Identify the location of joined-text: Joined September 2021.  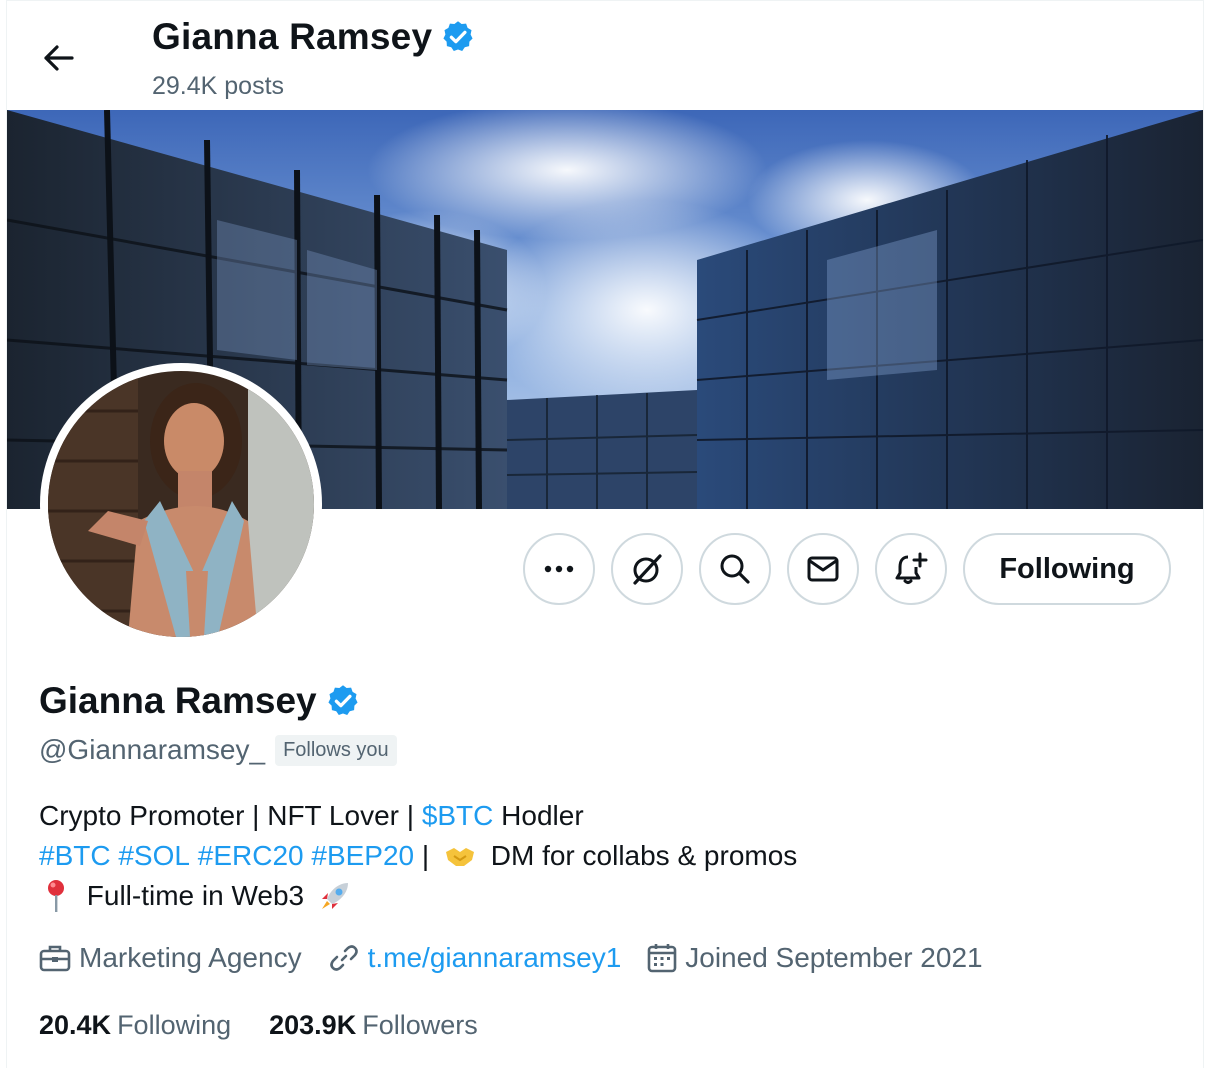
(834, 957).